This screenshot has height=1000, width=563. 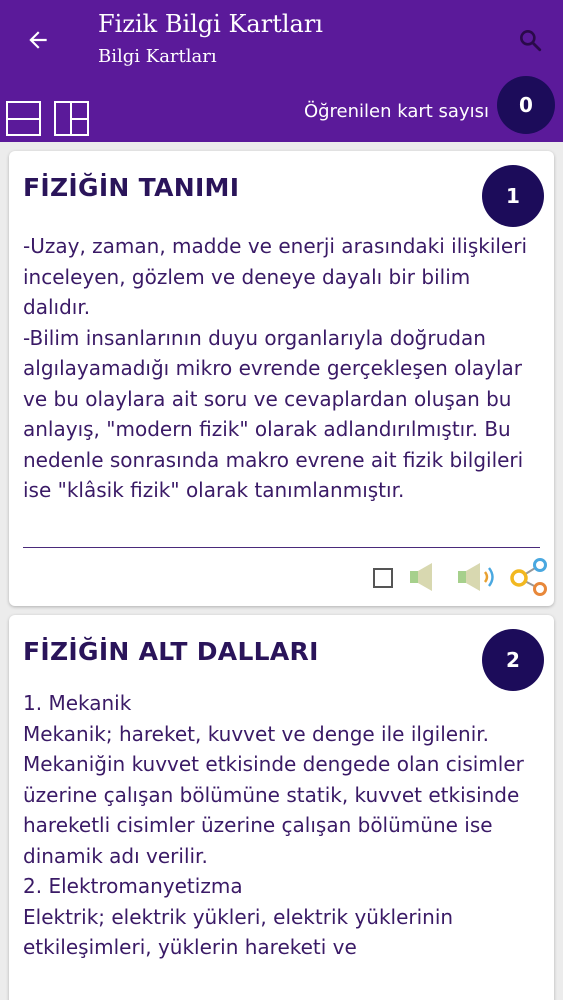 What do you see at coordinates (526, 105) in the screenshot?
I see `learned-count-badge: 0` at bounding box center [526, 105].